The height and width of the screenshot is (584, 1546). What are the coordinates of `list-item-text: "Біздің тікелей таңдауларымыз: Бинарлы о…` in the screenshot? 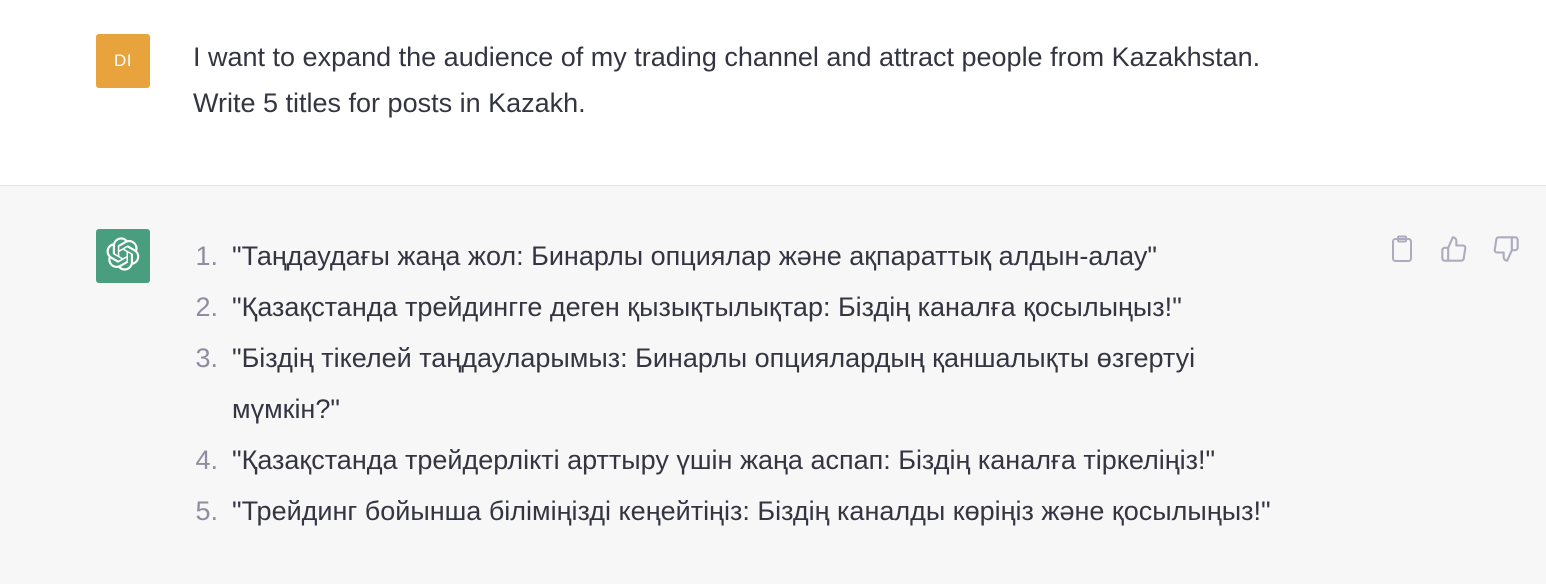 It's located at (714, 383).